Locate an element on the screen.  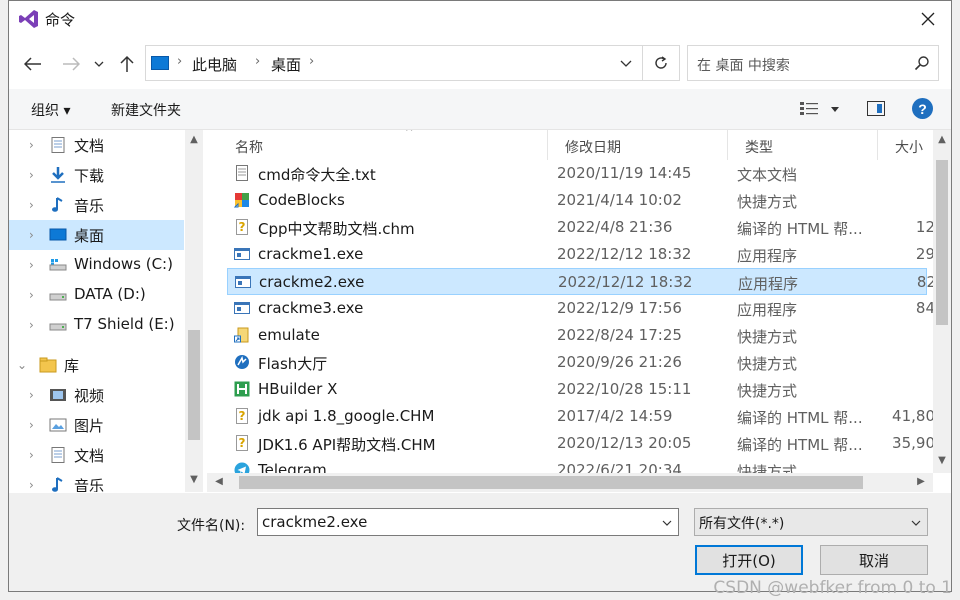
back-button is located at coordinates (33, 64).